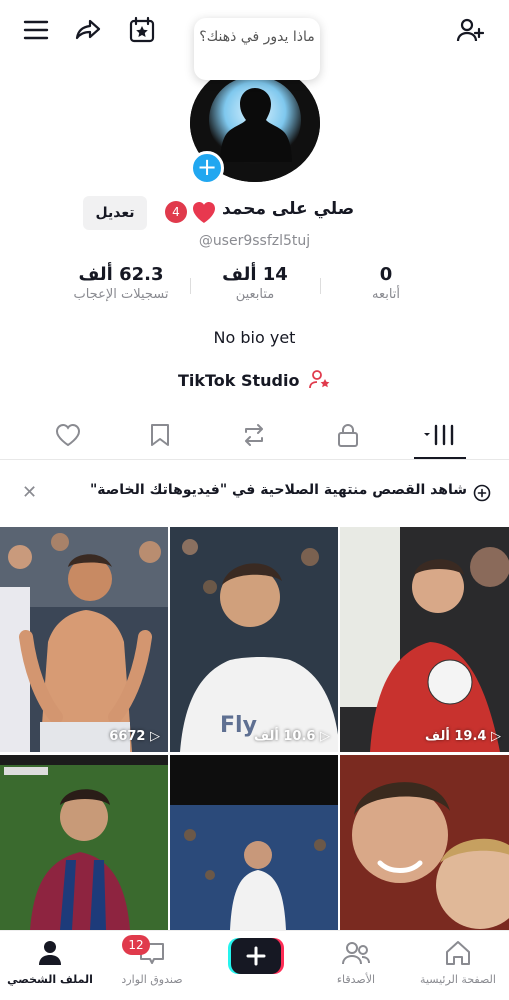 The width and height of the screenshot is (509, 1000). What do you see at coordinates (440, 458) in the screenshot?
I see `active-tab-indicator` at bounding box center [440, 458].